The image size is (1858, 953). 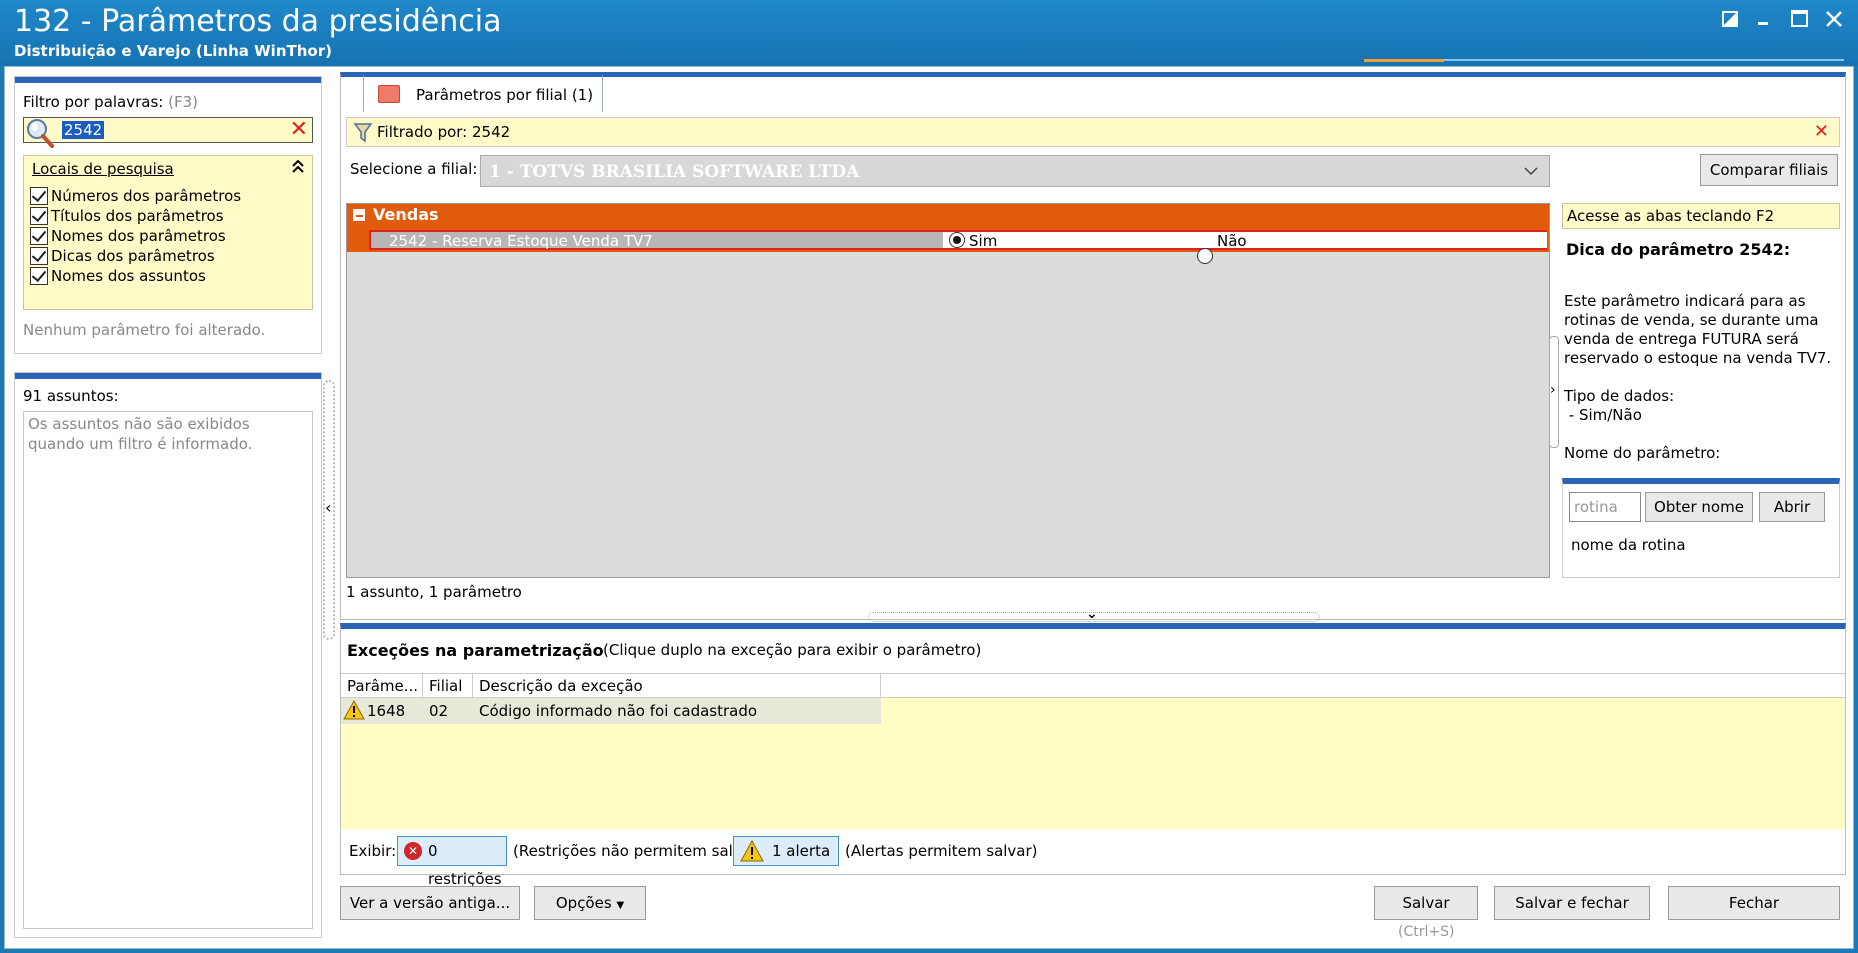 I want to click on save-button: Salvar, so click(x=1426, y=903).